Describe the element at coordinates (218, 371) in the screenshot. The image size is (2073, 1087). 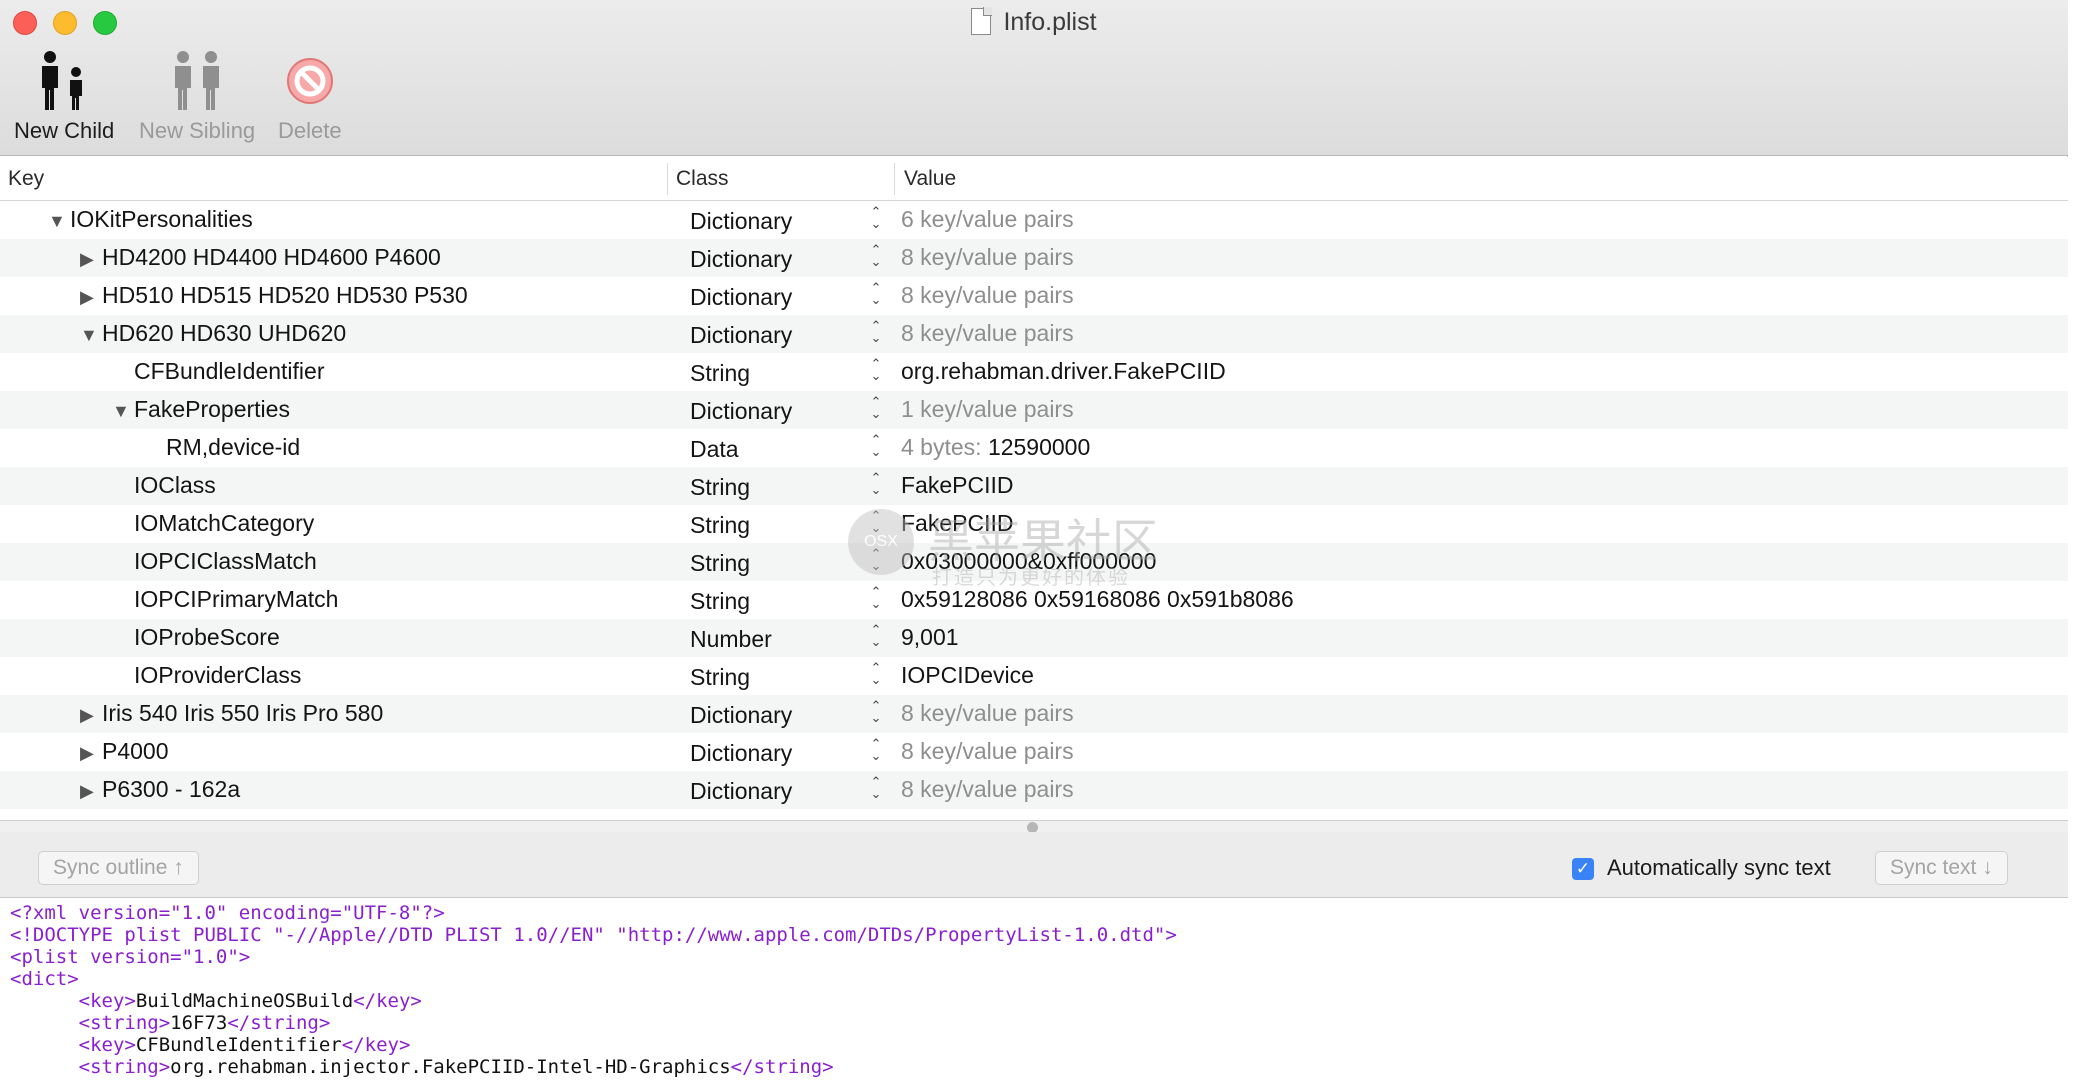
I see `row-key: CFBundleIdentifier` at that location.